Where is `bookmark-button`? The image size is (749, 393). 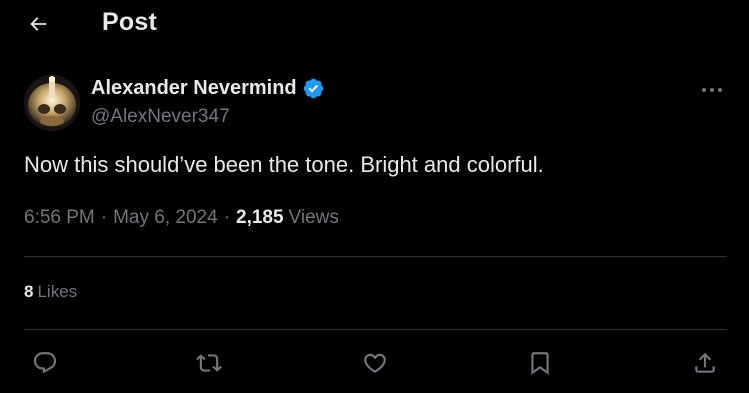
bookmark-button is located at coordinates (540, 363).